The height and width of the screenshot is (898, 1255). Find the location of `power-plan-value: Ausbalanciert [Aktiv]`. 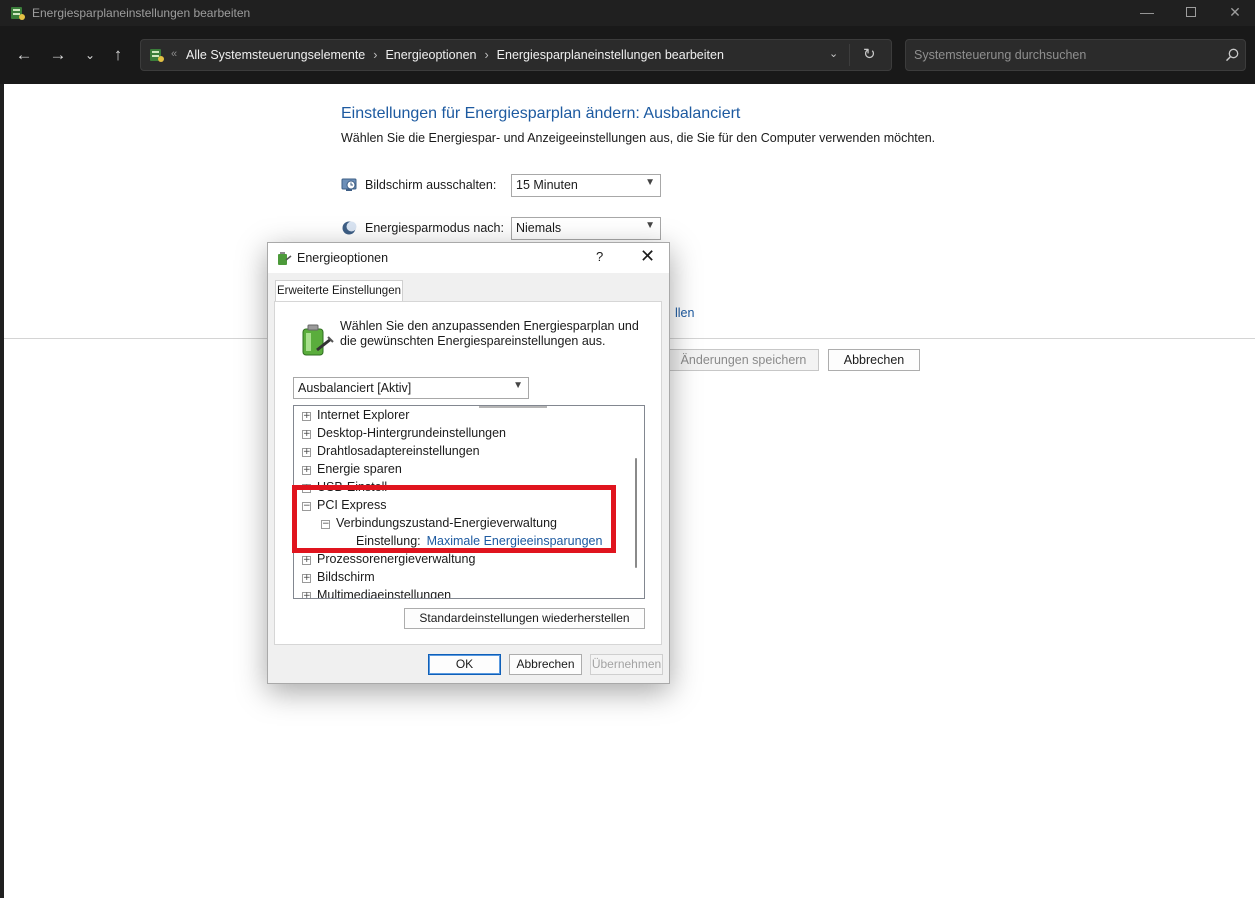

power-plan-value: Ausbalanciert [Aktiv] is located at coordinates (355, 388).